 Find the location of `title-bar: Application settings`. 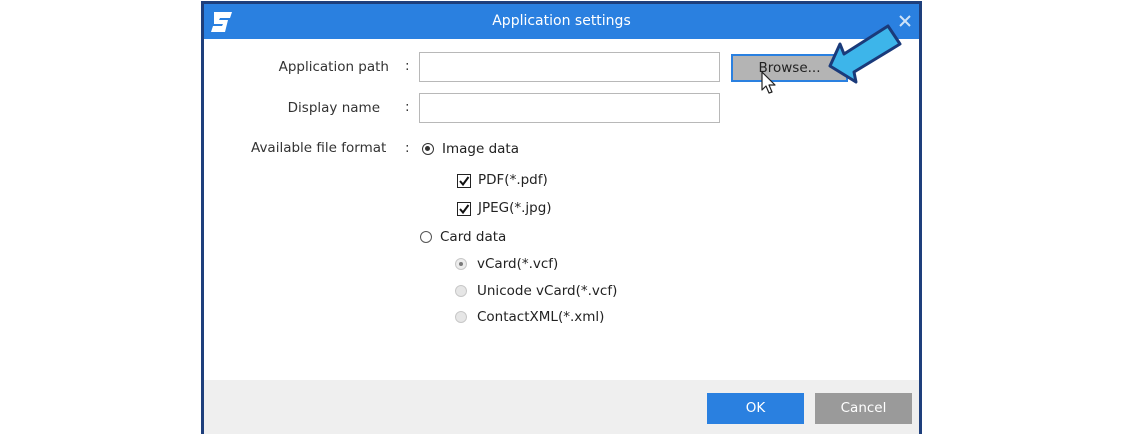

title-bar: Application settings is located at coordinates (561, 21).